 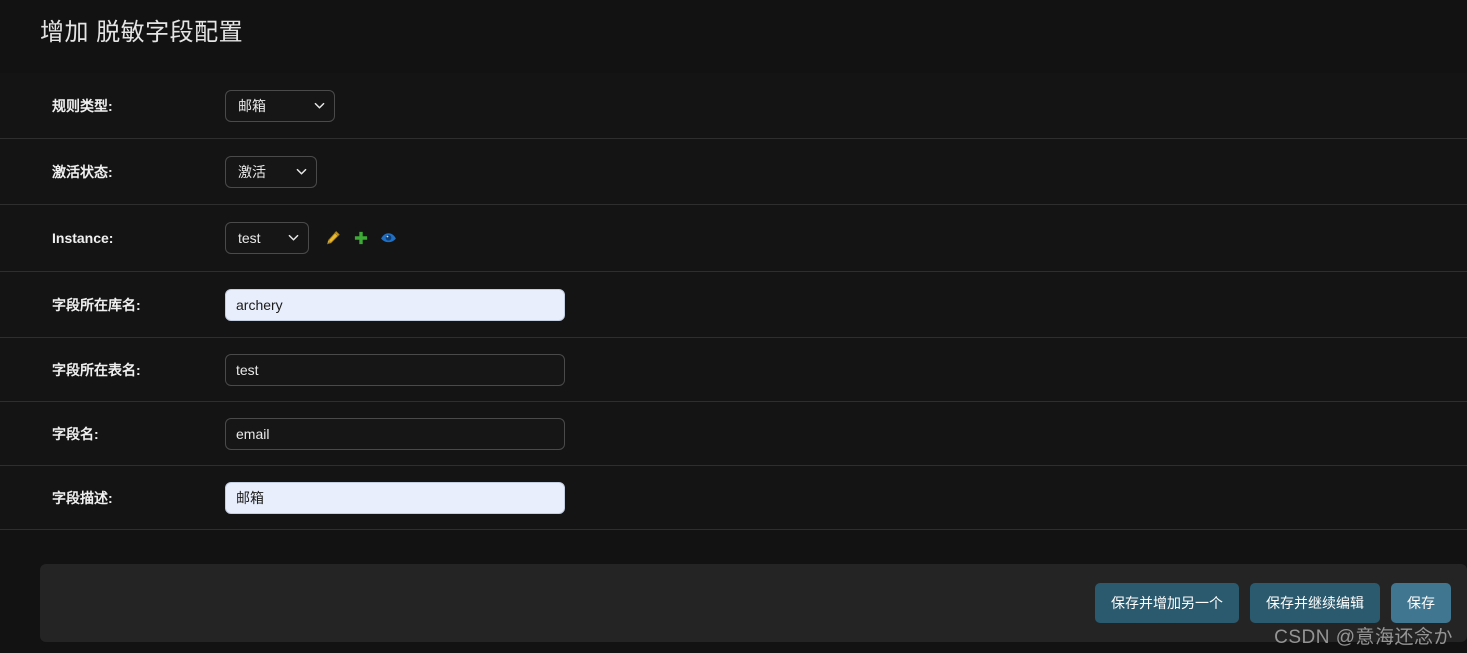 I want to click on select-active-status-value: 激活, so click(x=252, y=171).